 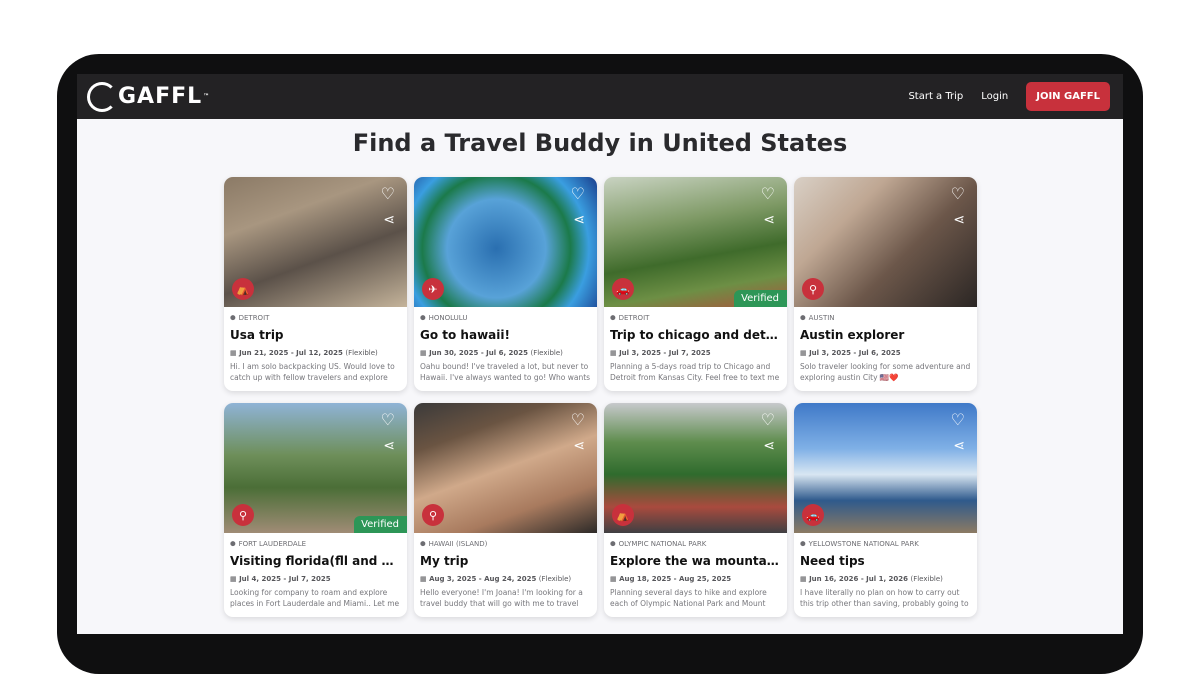 What do you see at coordinates (600, 143) in the screenshot?
I see `page-title: Find a Travel Buddy in United States` at bounding box center [600, 143].